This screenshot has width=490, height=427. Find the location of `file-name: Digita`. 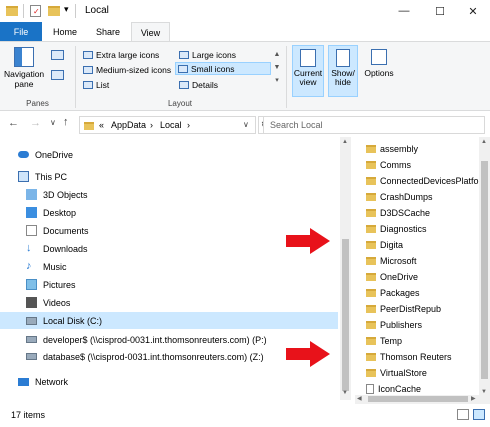

file-name: Digita is located at coordinates (392, 244).